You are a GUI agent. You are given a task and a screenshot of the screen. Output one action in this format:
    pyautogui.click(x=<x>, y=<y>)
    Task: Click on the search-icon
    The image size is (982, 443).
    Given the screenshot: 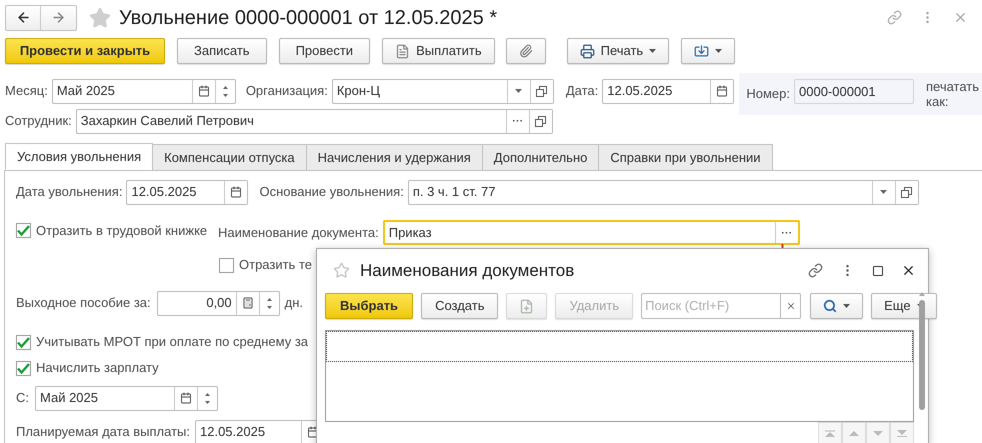 What is the action you would take?
    pyautogui.click(x=830, y=306)
    